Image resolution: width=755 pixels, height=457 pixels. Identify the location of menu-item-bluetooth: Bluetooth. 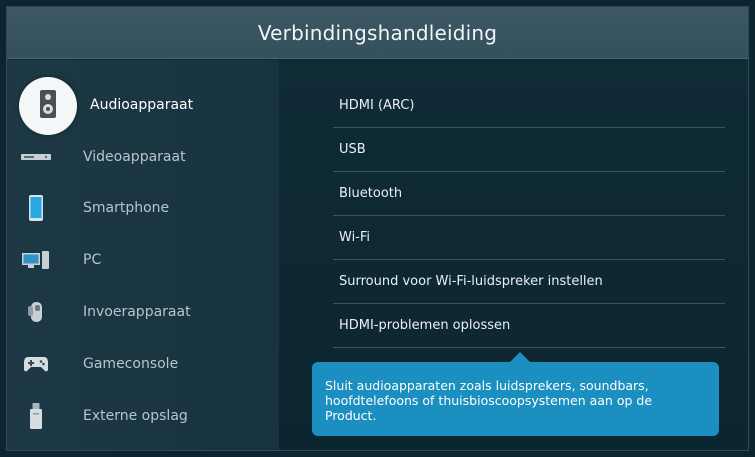
(529, 194).